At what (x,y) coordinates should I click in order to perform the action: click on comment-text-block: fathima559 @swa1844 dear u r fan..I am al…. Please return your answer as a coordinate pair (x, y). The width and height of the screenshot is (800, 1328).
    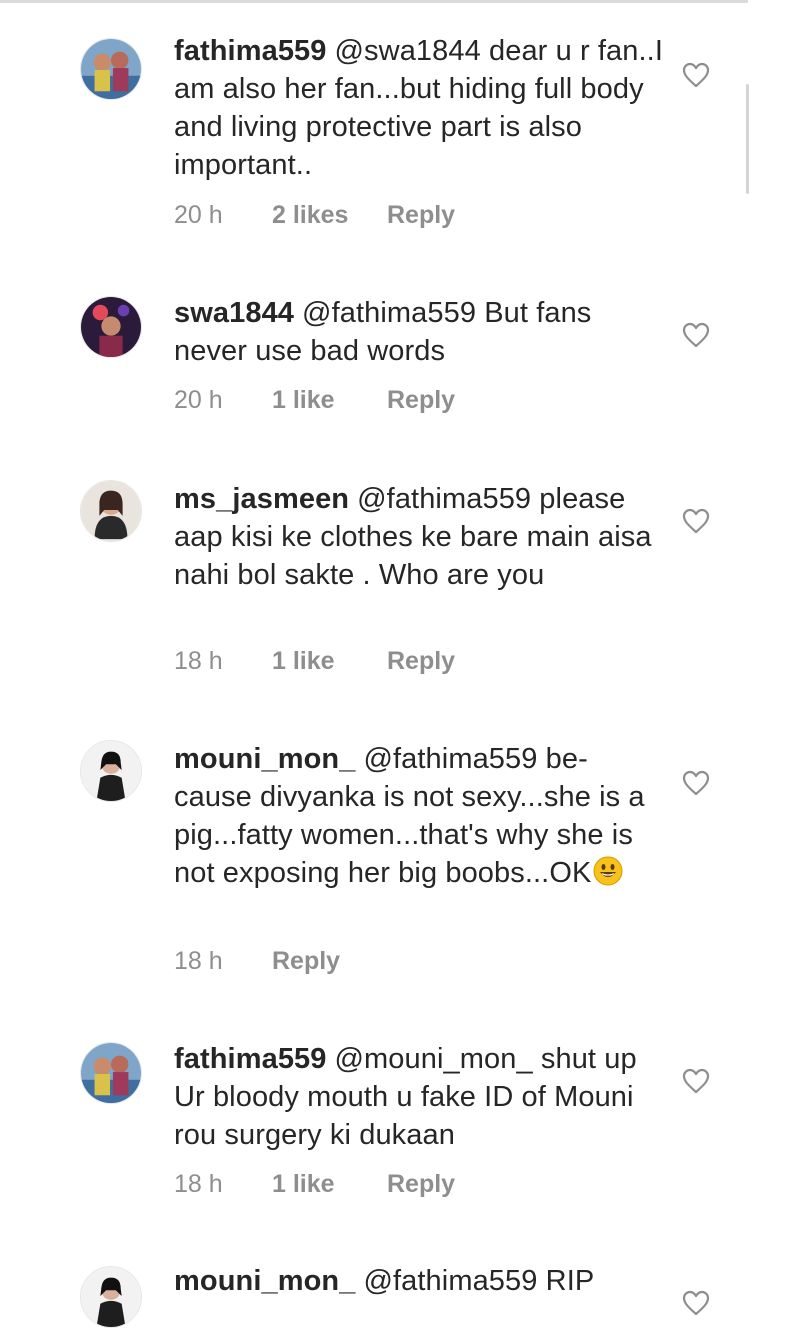
    Looking at the image, I should click on (419, 108).